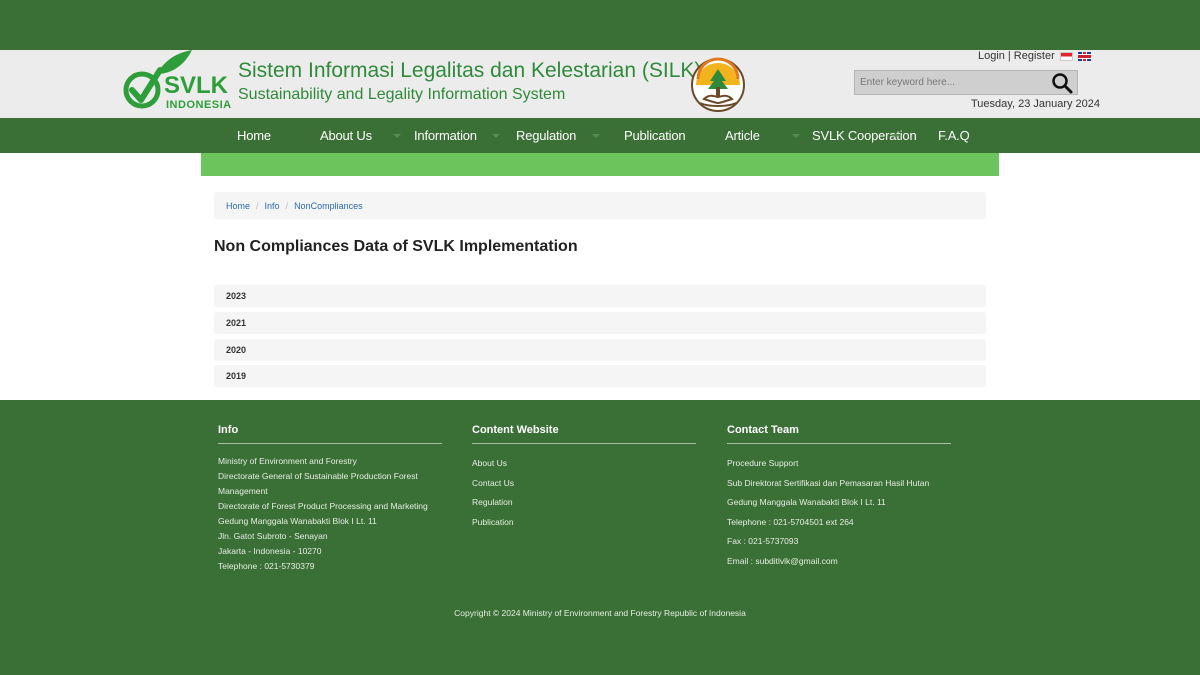  I want to click on footer-link-about-us: About Us, so click(584, 464).